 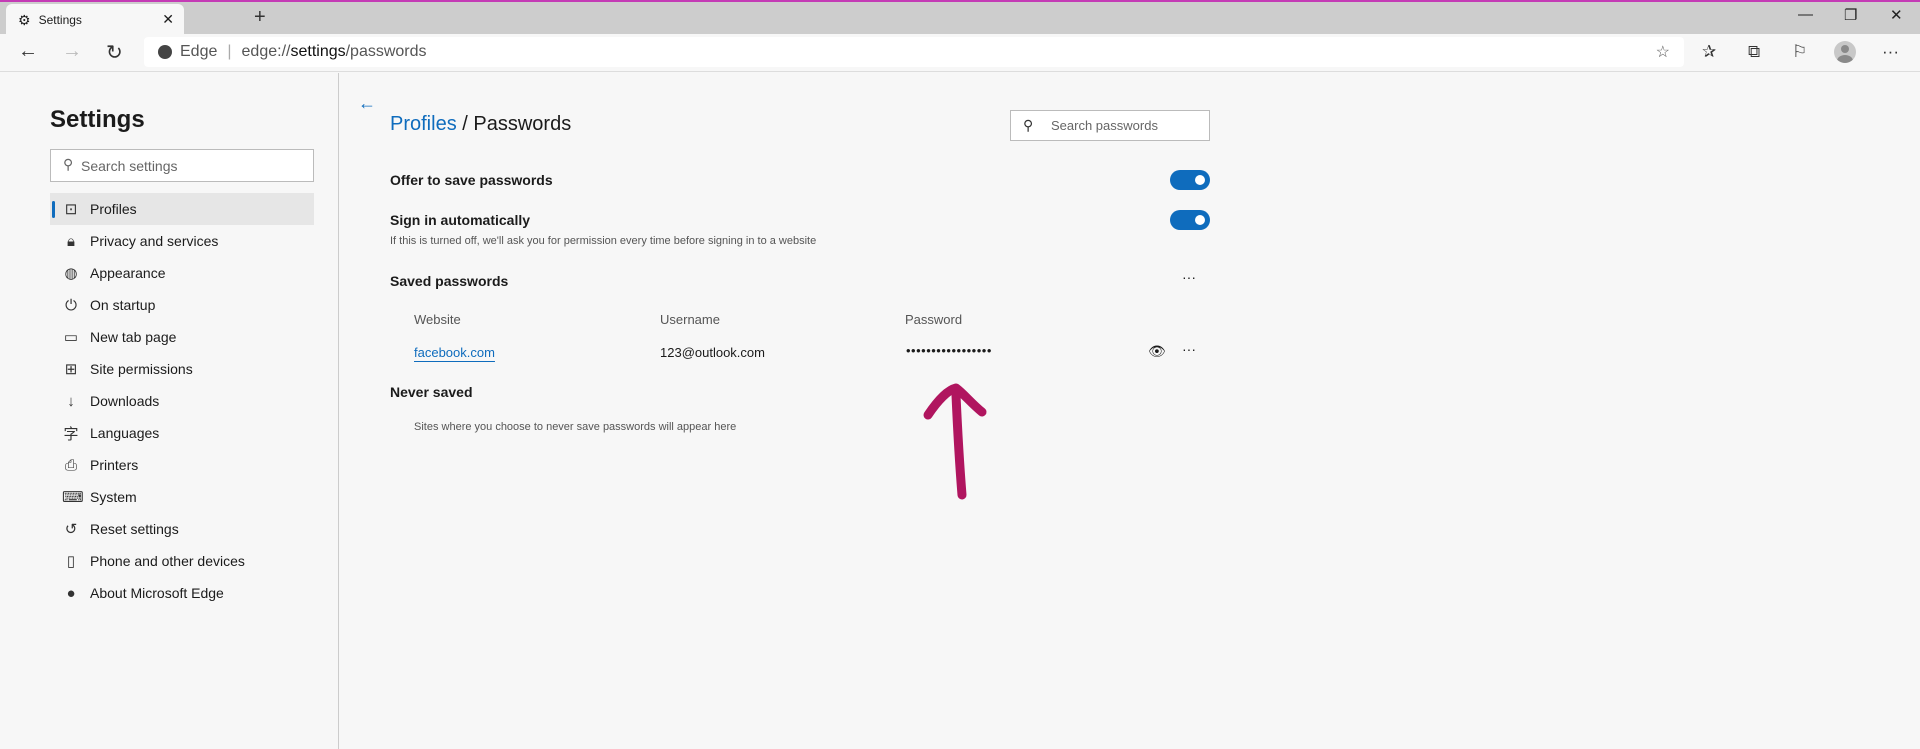 What do you see at coordinates (1709, 52) in the screenshot?
I see `favorites-icon: ✰` at bounding box center [1709, 52].